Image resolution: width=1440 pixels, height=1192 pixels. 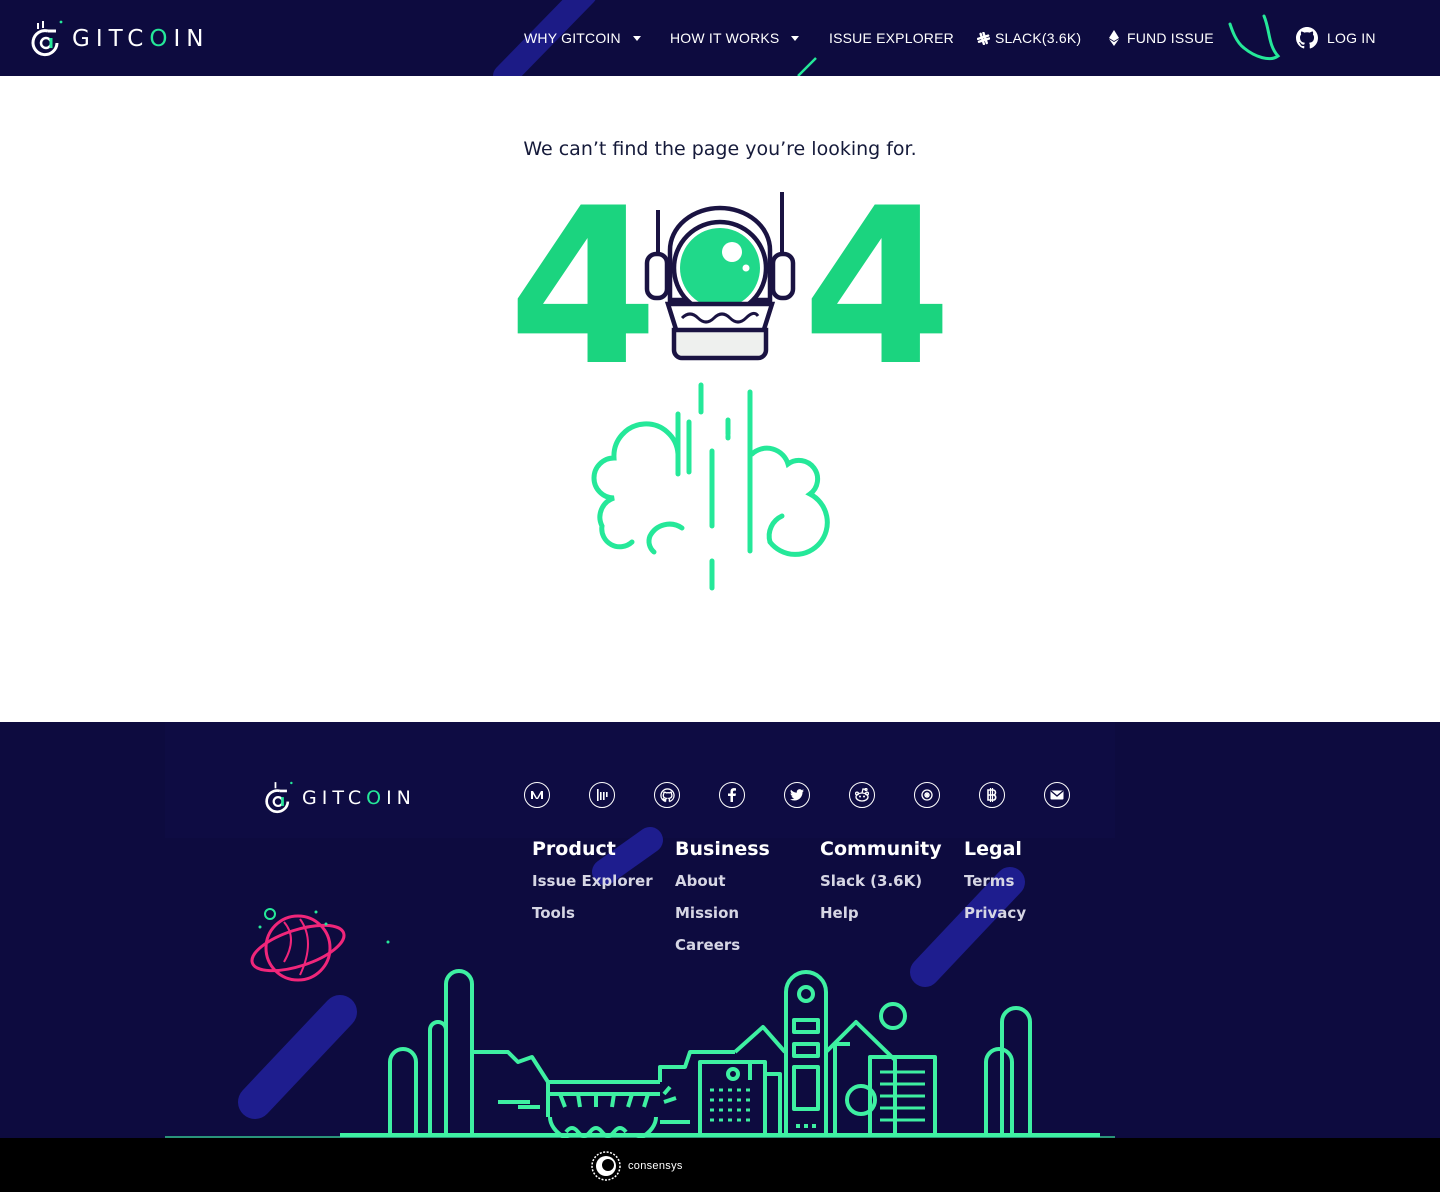 What do you see at coordinates (983, 38) in the screenshot?
I see `slack-icon` at bounding box center [983, 38].